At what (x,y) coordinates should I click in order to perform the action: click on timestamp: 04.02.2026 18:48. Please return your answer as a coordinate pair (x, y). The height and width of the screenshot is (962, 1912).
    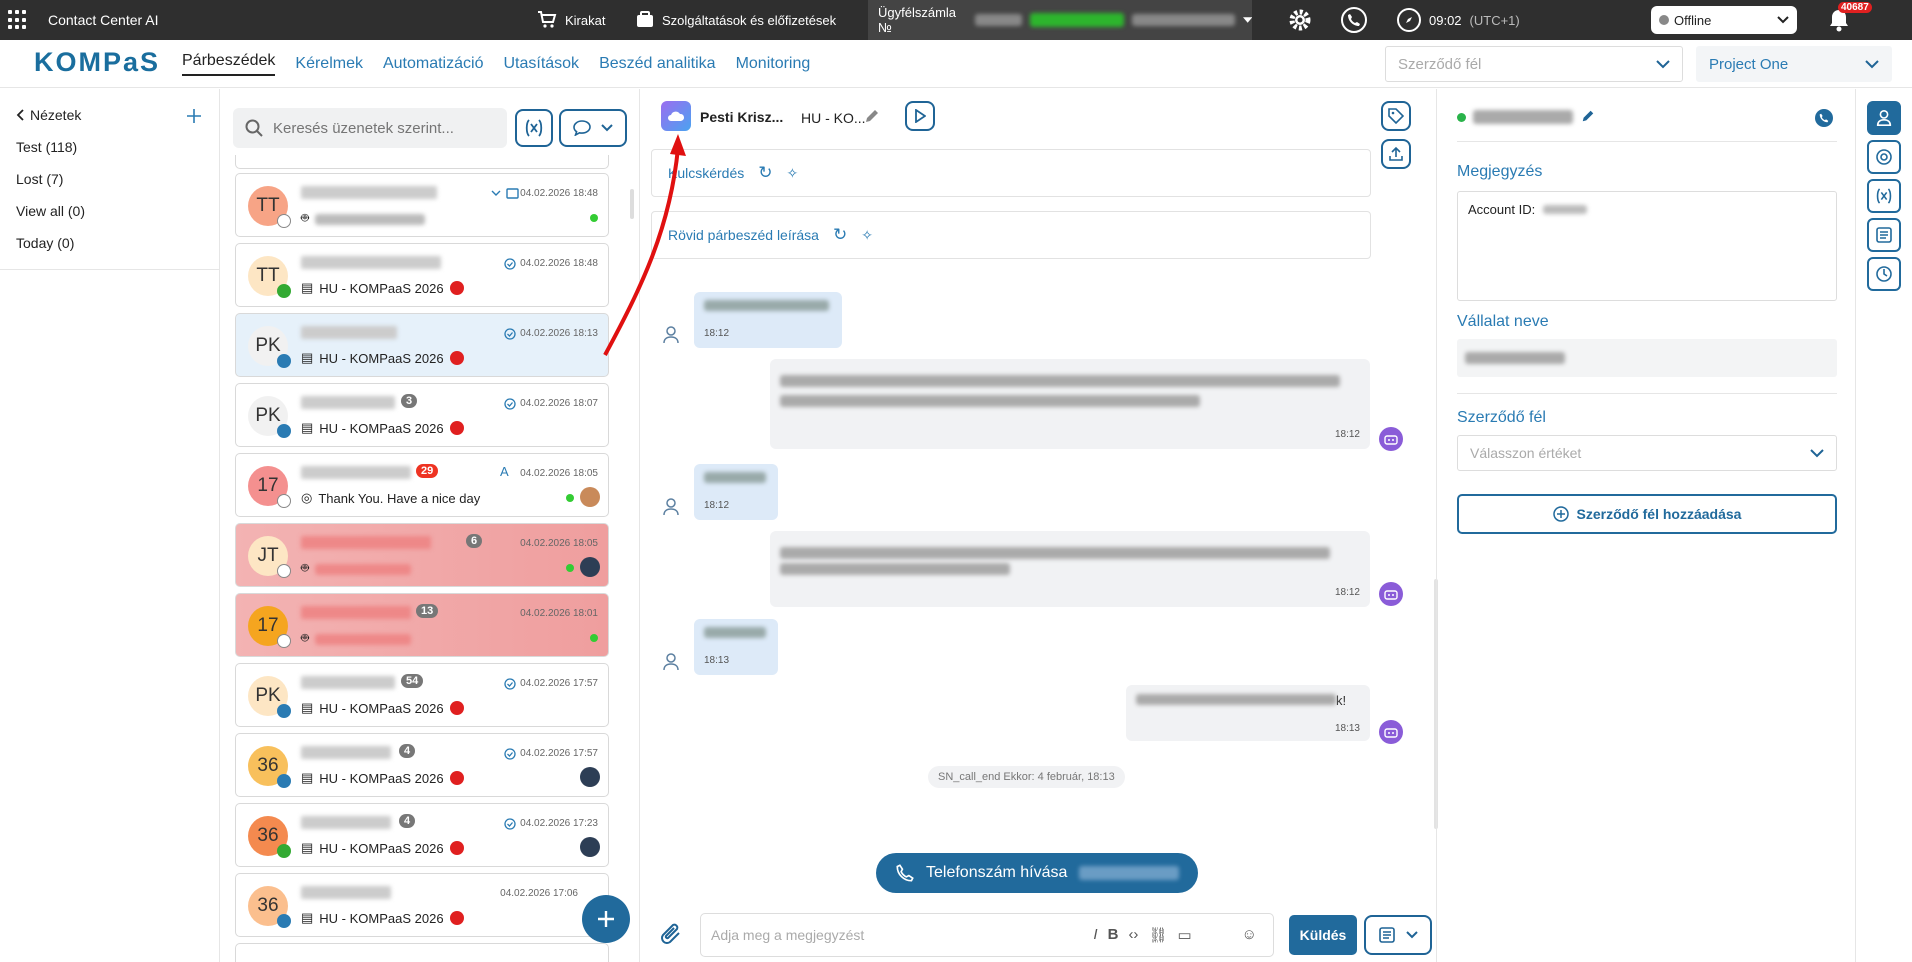
    Looking at the image, I should click on (559, 263).